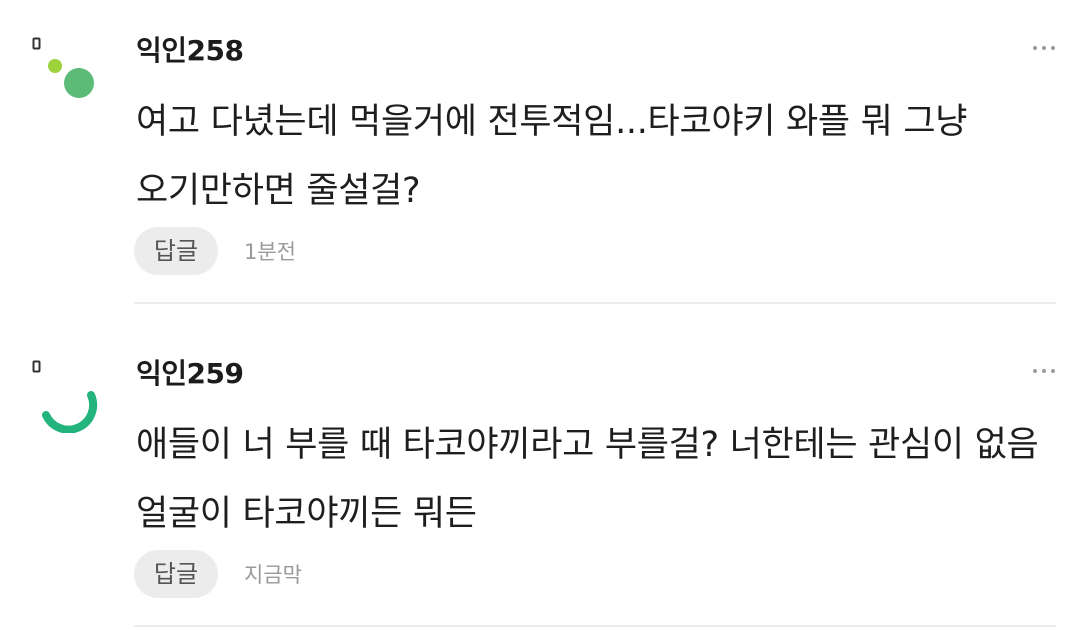  What do you see at coordinates (190, 50) in the screenshot?
I see `comment-author: 익인258` at bounding box center [190, 50].